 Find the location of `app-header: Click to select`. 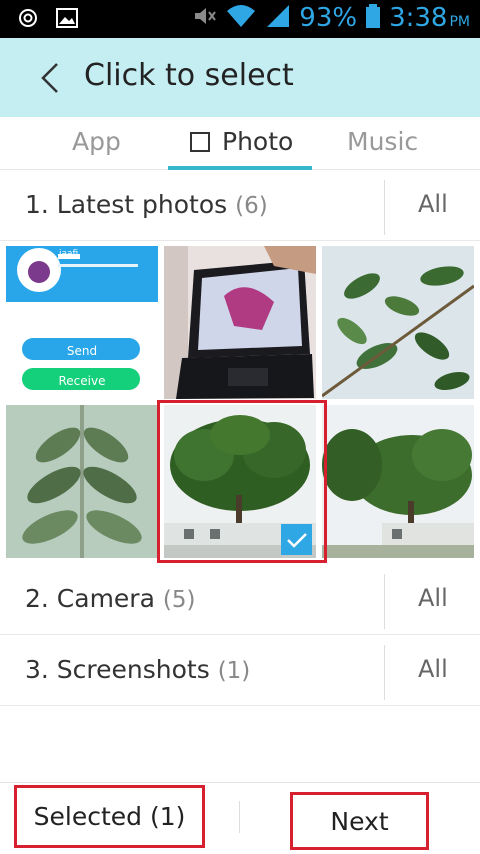

app-header: Click to select is located at coordinates (240, 77).